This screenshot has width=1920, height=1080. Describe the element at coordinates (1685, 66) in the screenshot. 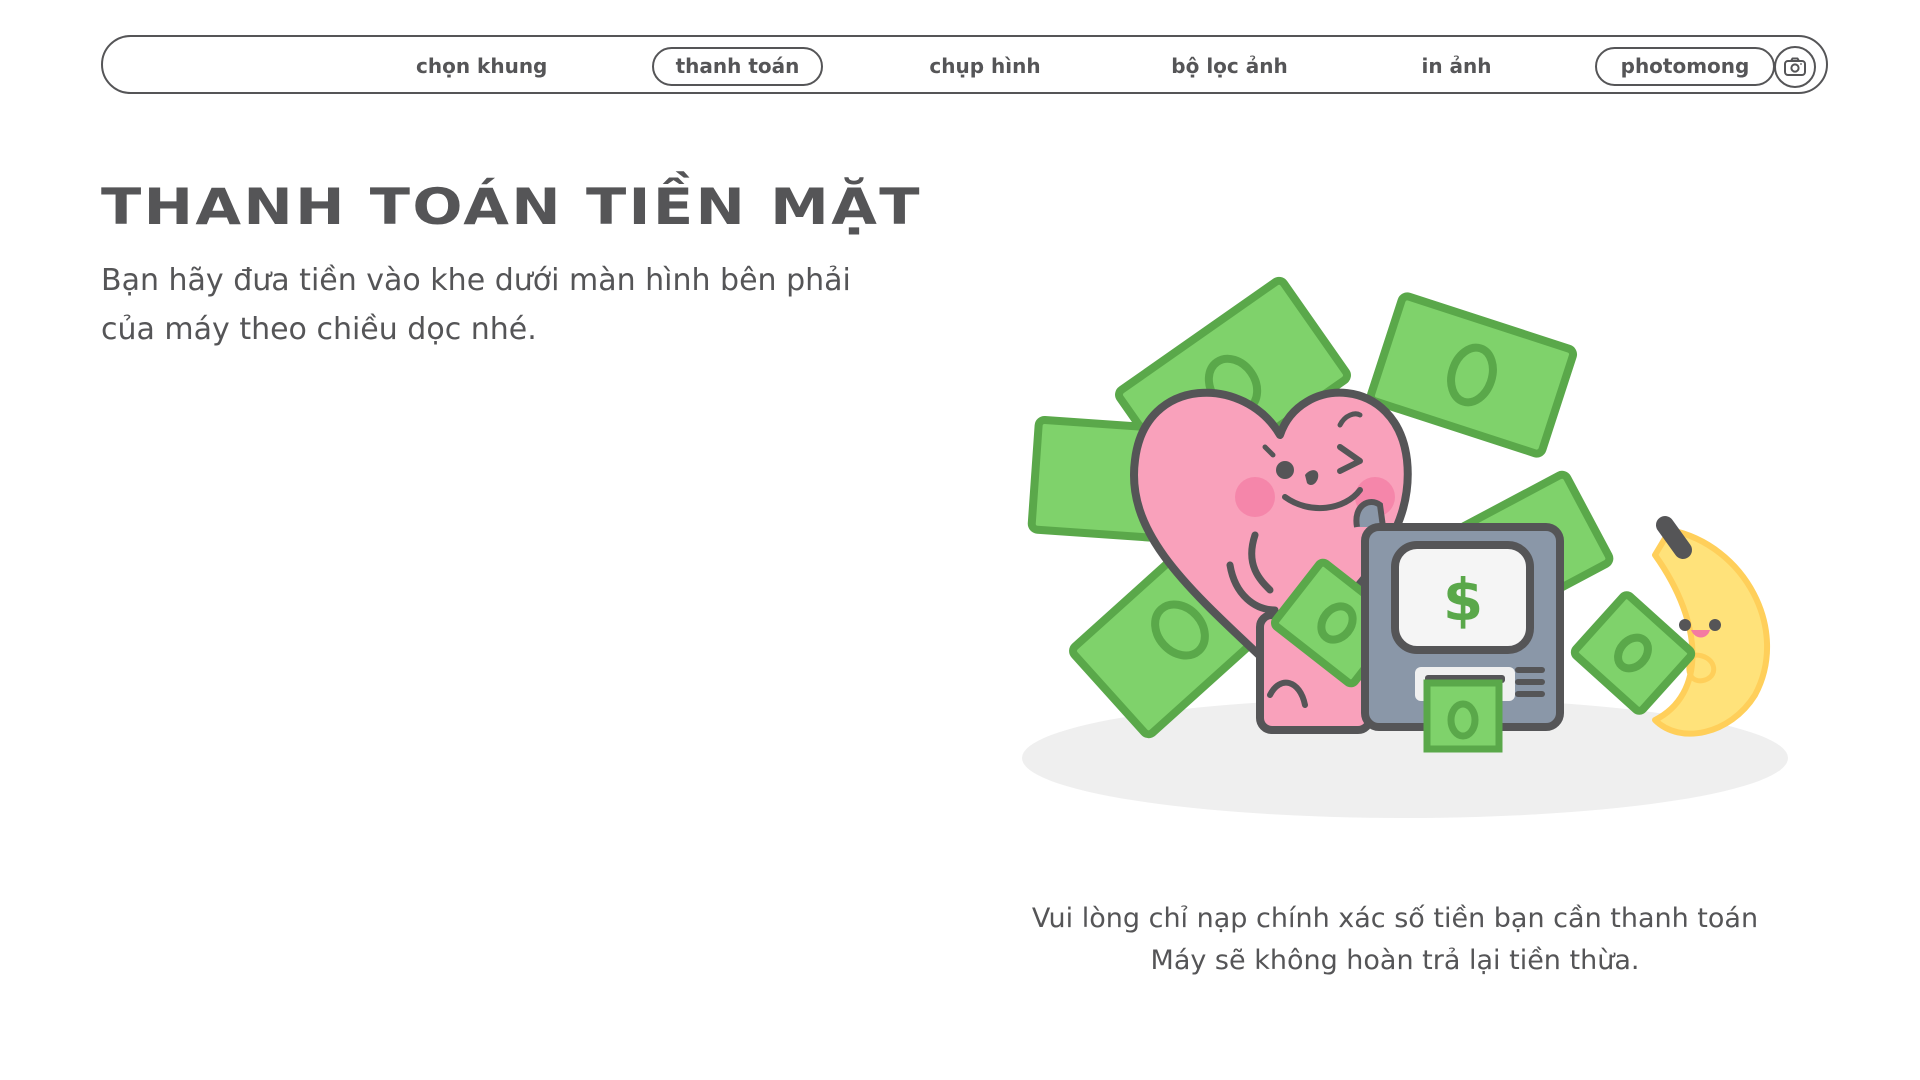

I see `nav-item-photomong: photomong` at that location.